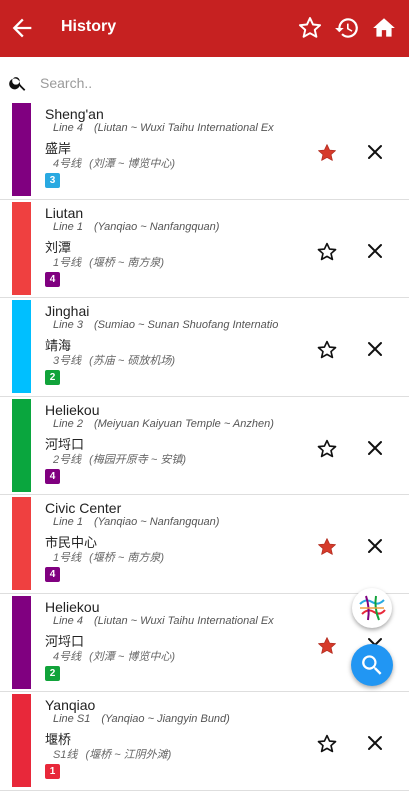 The height and width of the screenshot is (800, 409). What do you see at coordinates (186, 325) in the screenshot?
I see `route-label-en: (Sumiao ~ Sunan Shuofang Internatio` at bounding box center [186, 325].